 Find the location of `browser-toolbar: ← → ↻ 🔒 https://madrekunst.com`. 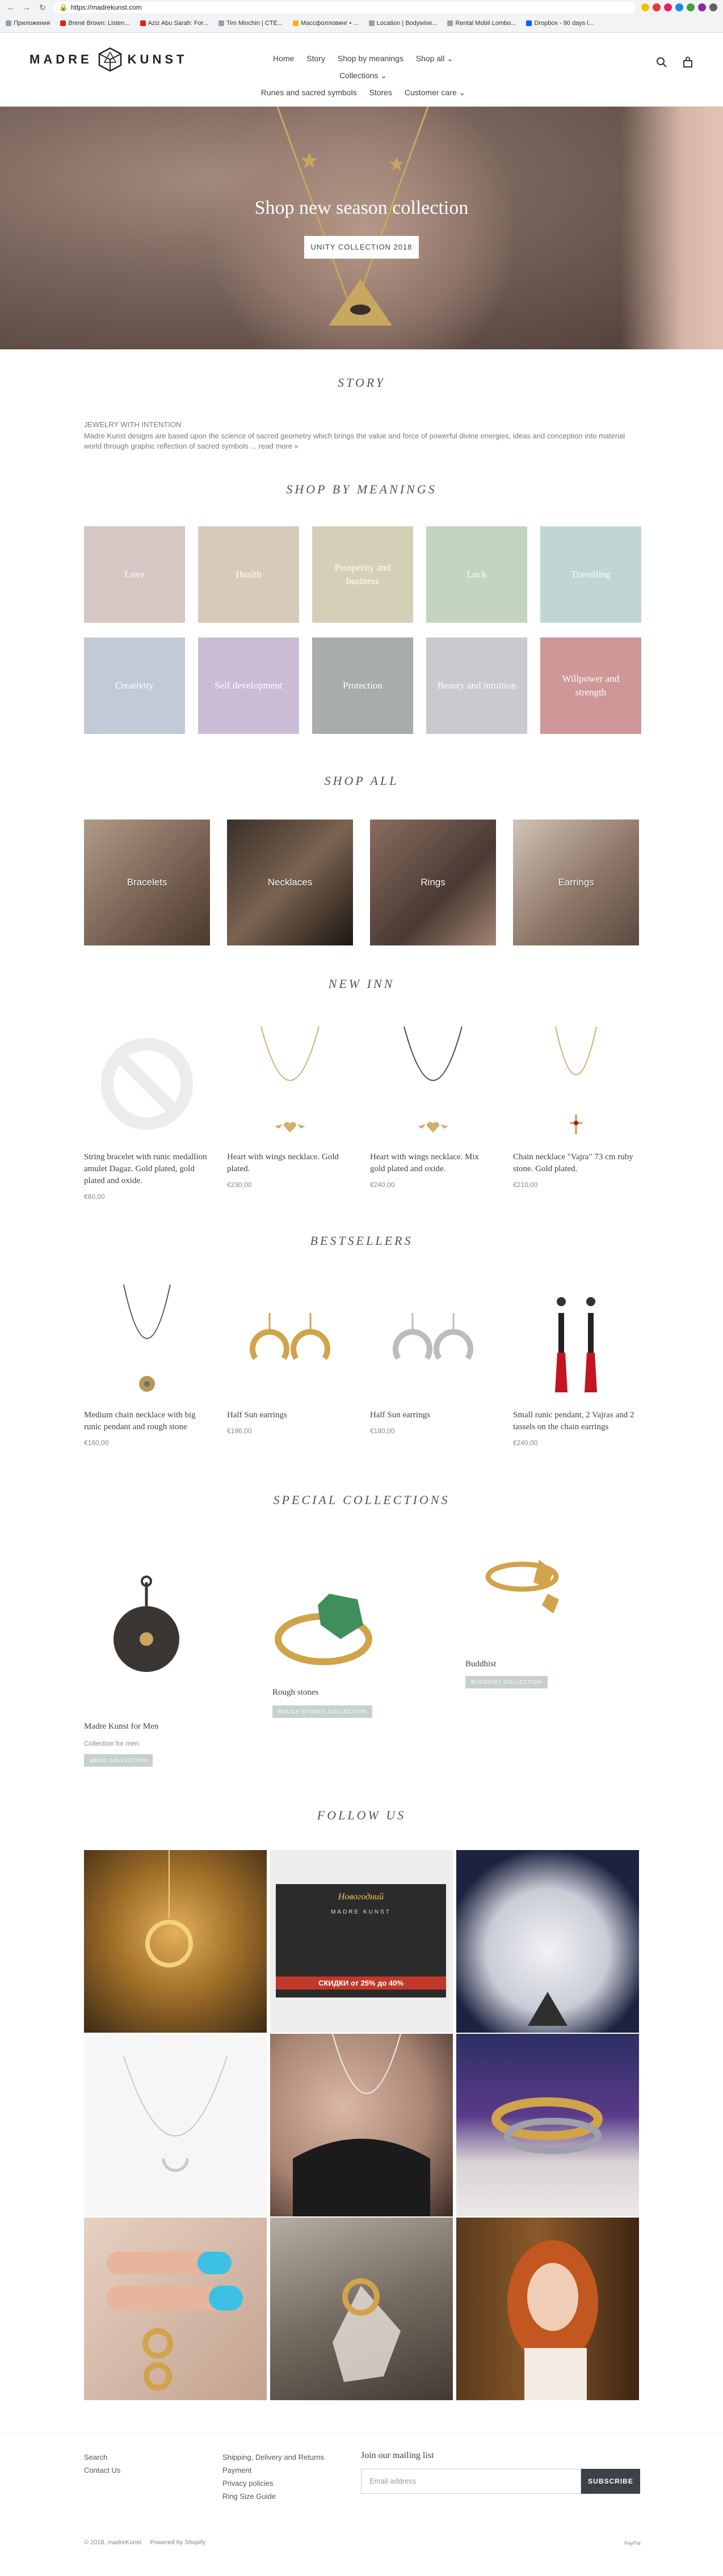

browser-toolbar: ← → ↻ 🔒 https://madrekunst.com is located at coordinates (361, 8).